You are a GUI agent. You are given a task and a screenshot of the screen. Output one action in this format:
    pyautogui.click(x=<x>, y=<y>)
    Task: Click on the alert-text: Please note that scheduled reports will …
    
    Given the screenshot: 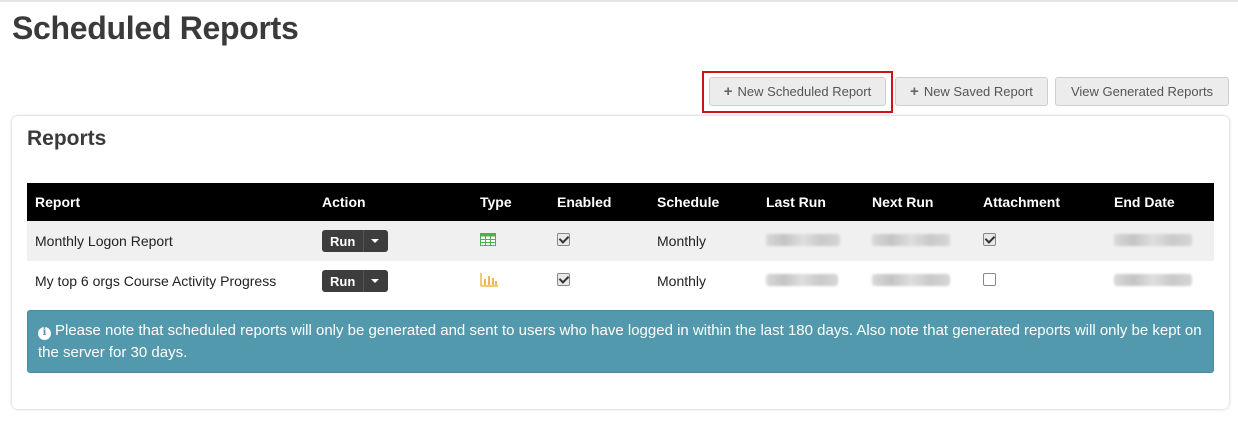 What is the action you would take?
    pyautogui.click(x=620, y=341)
    